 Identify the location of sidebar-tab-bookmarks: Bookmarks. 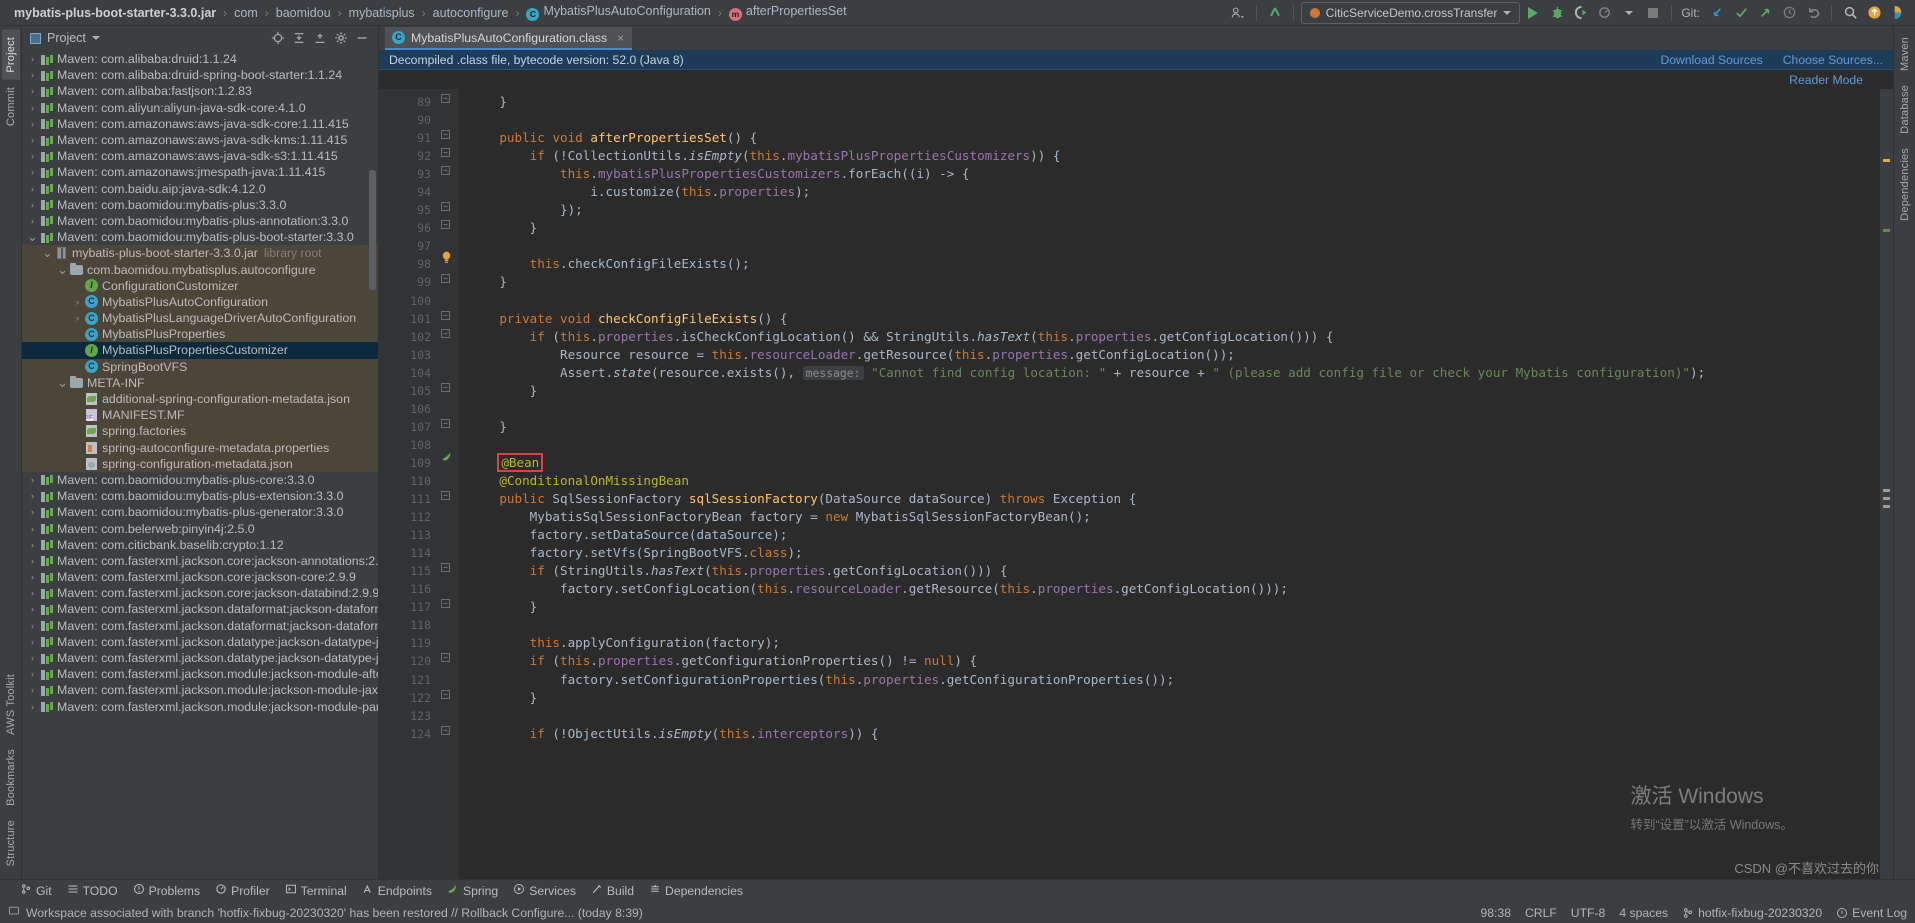
(11, 777).